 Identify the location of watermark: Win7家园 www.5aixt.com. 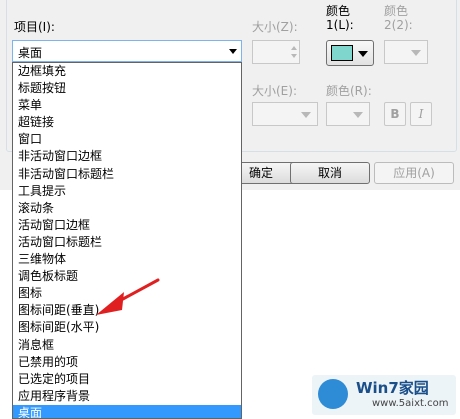
(384, 395).